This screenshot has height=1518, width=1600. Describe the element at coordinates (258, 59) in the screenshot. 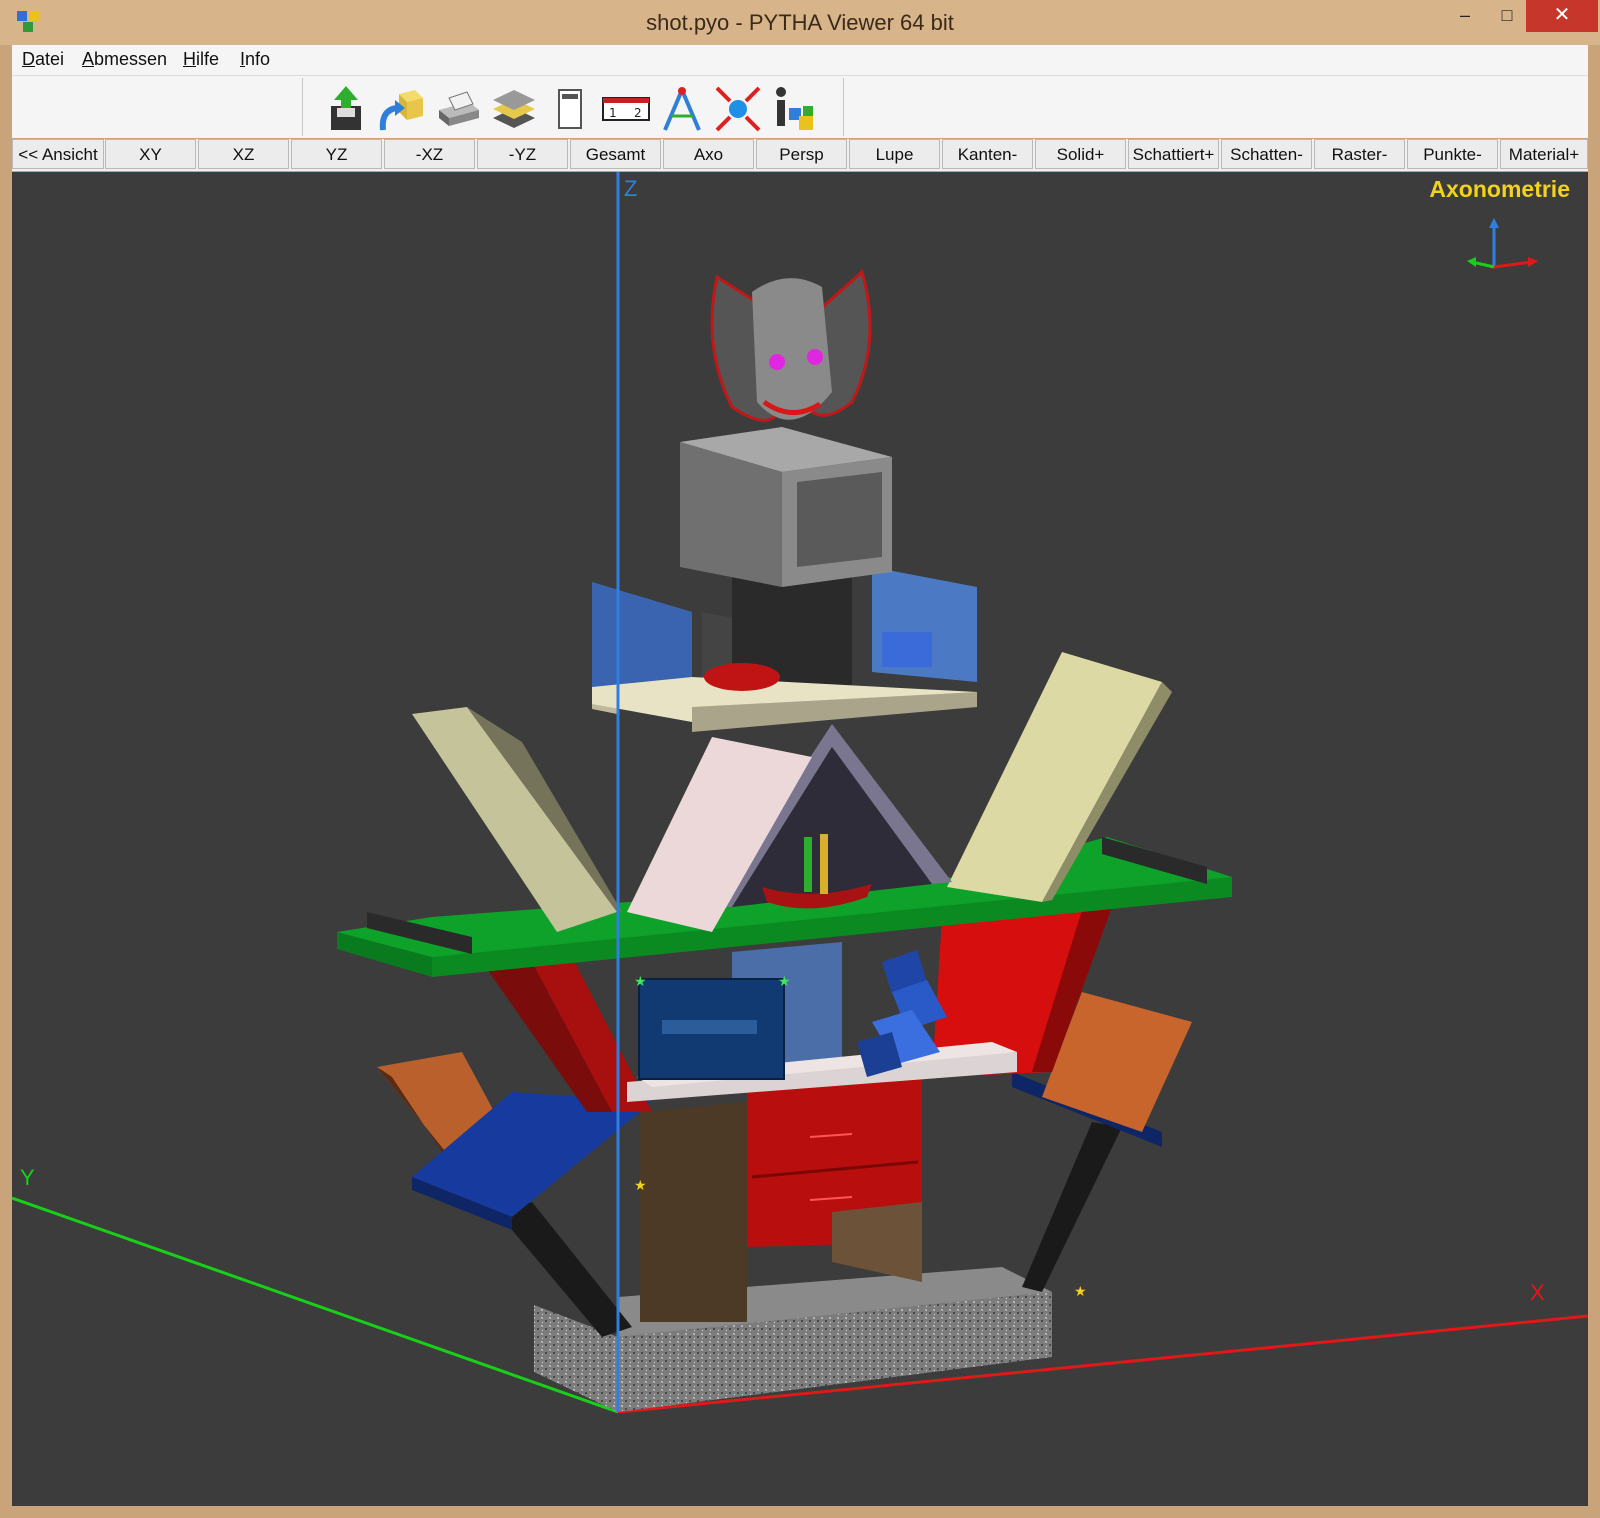

I see `menu-info-label: nfo` at that location.